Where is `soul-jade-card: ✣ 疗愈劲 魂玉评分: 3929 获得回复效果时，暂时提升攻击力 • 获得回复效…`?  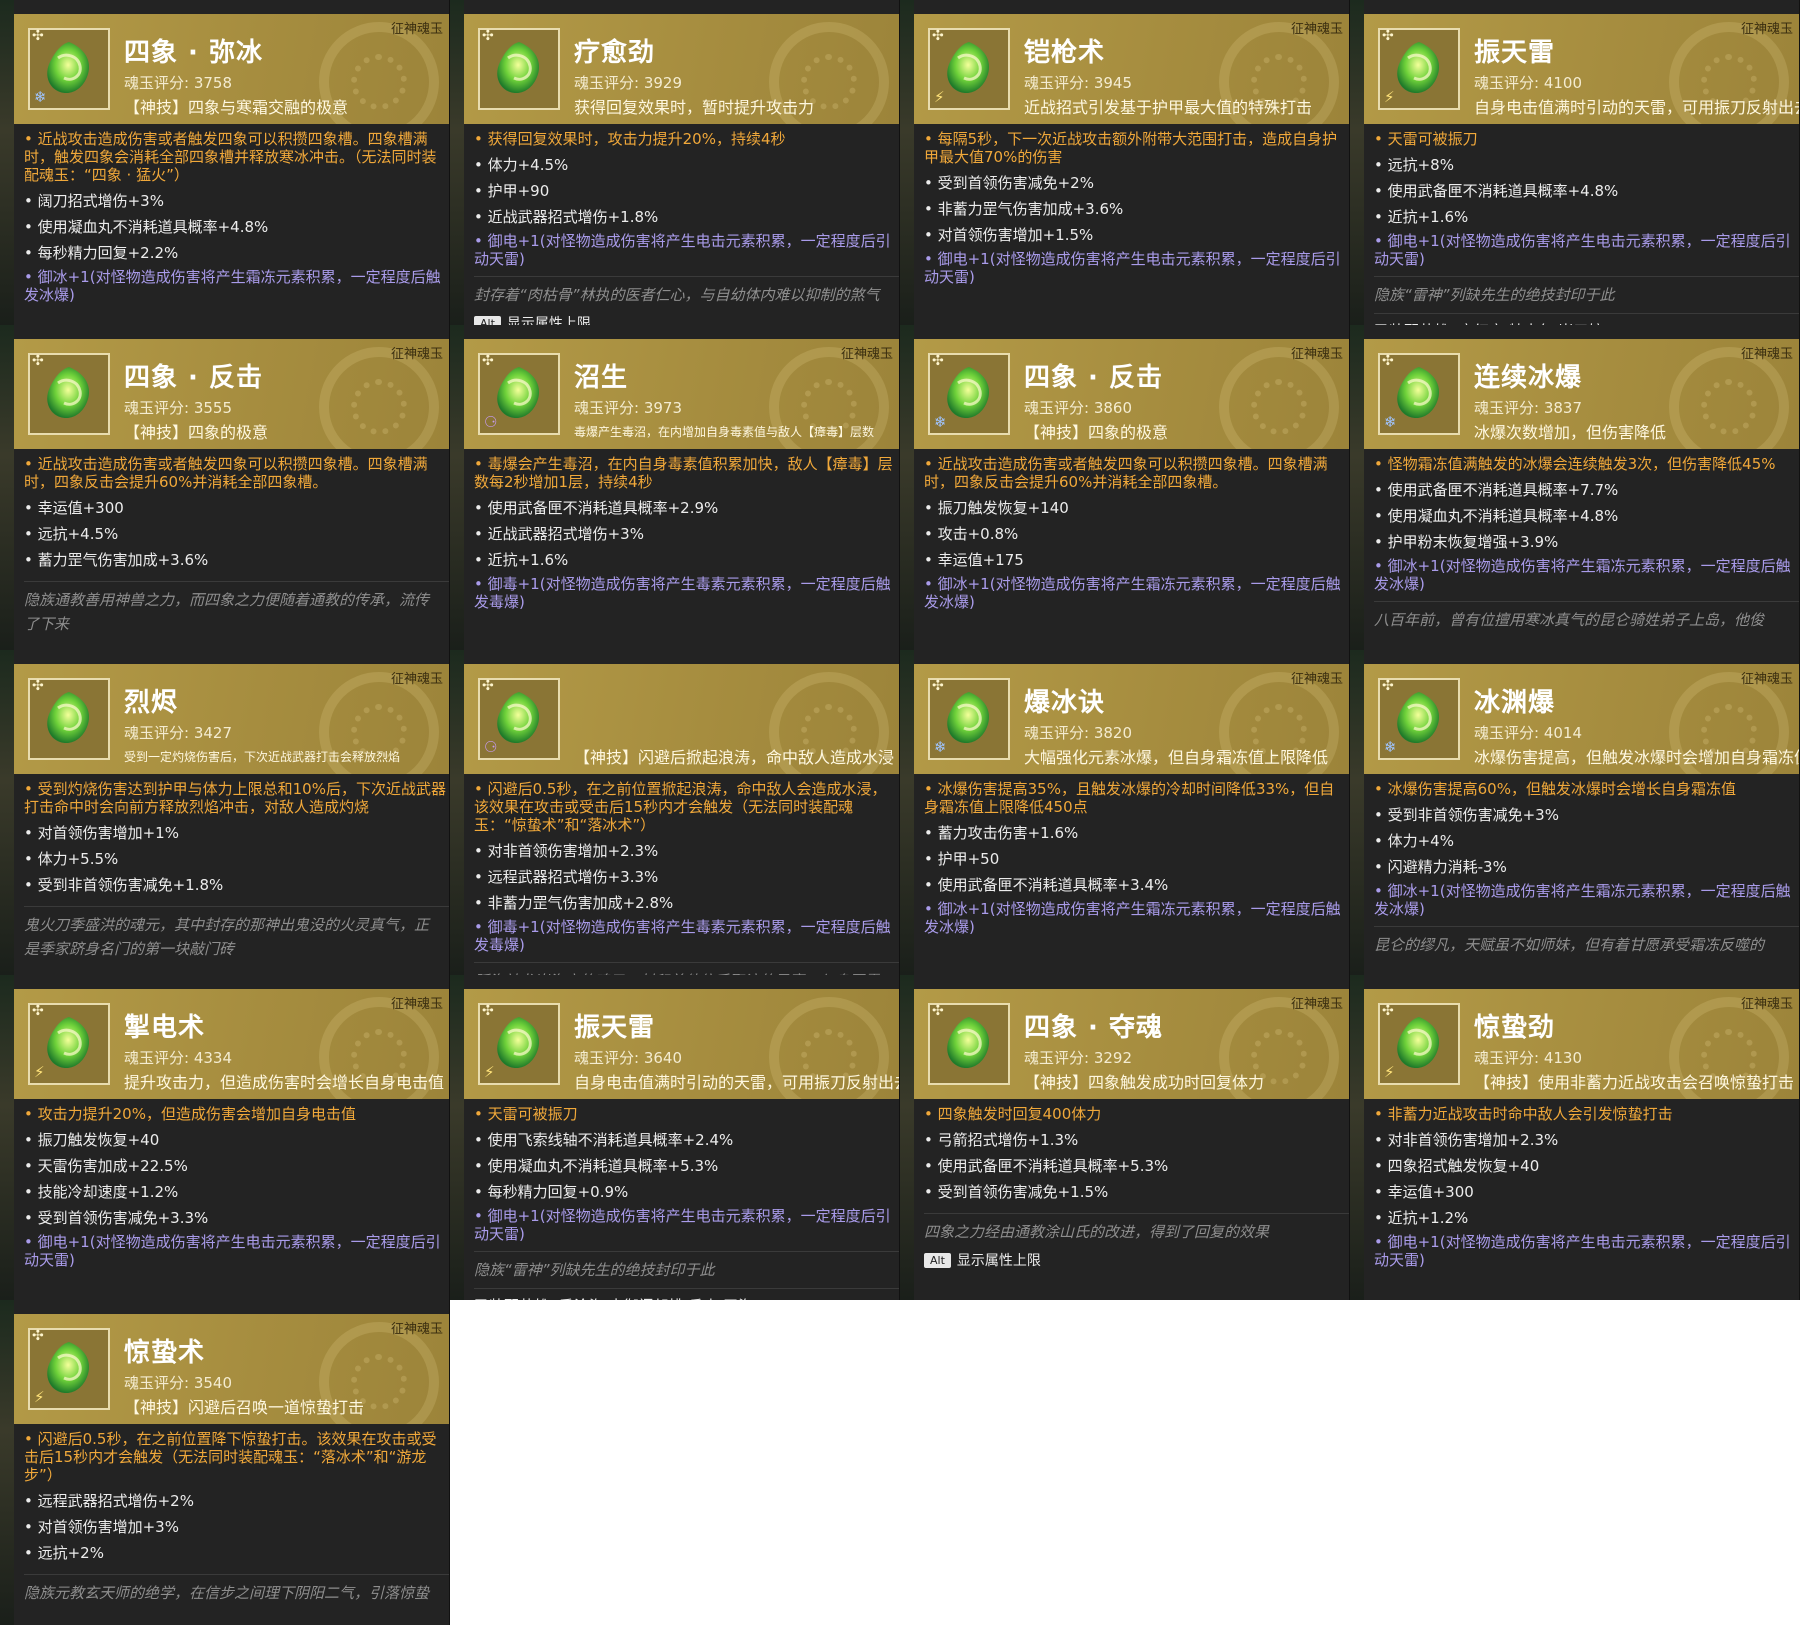 soul-jade-card: ✣ 疗愈劲 魂玉评分: 3929 获得回复效果时，暂时提升攻击力 • 获得回复效… is located at coordinates (675, 162).